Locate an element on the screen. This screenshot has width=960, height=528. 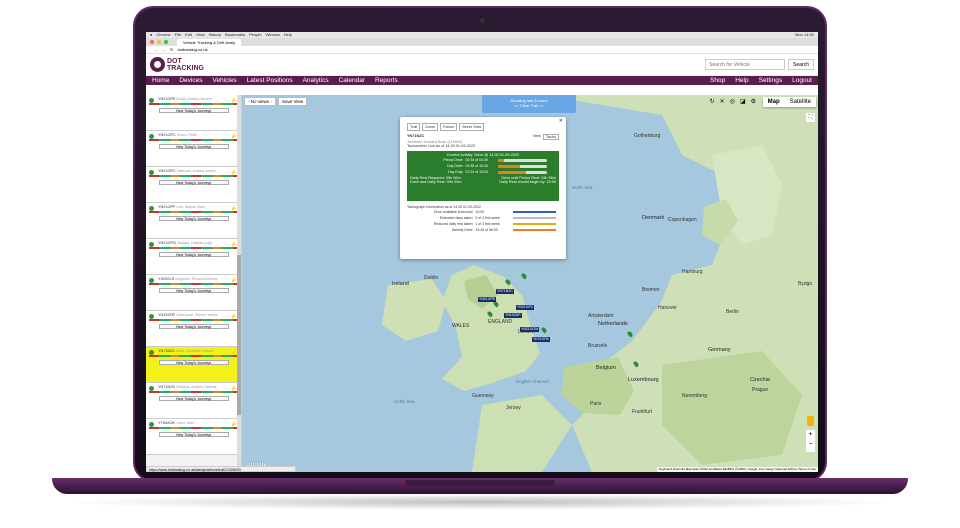
zoom-out-icon: − is located at coordinates (810, 445).